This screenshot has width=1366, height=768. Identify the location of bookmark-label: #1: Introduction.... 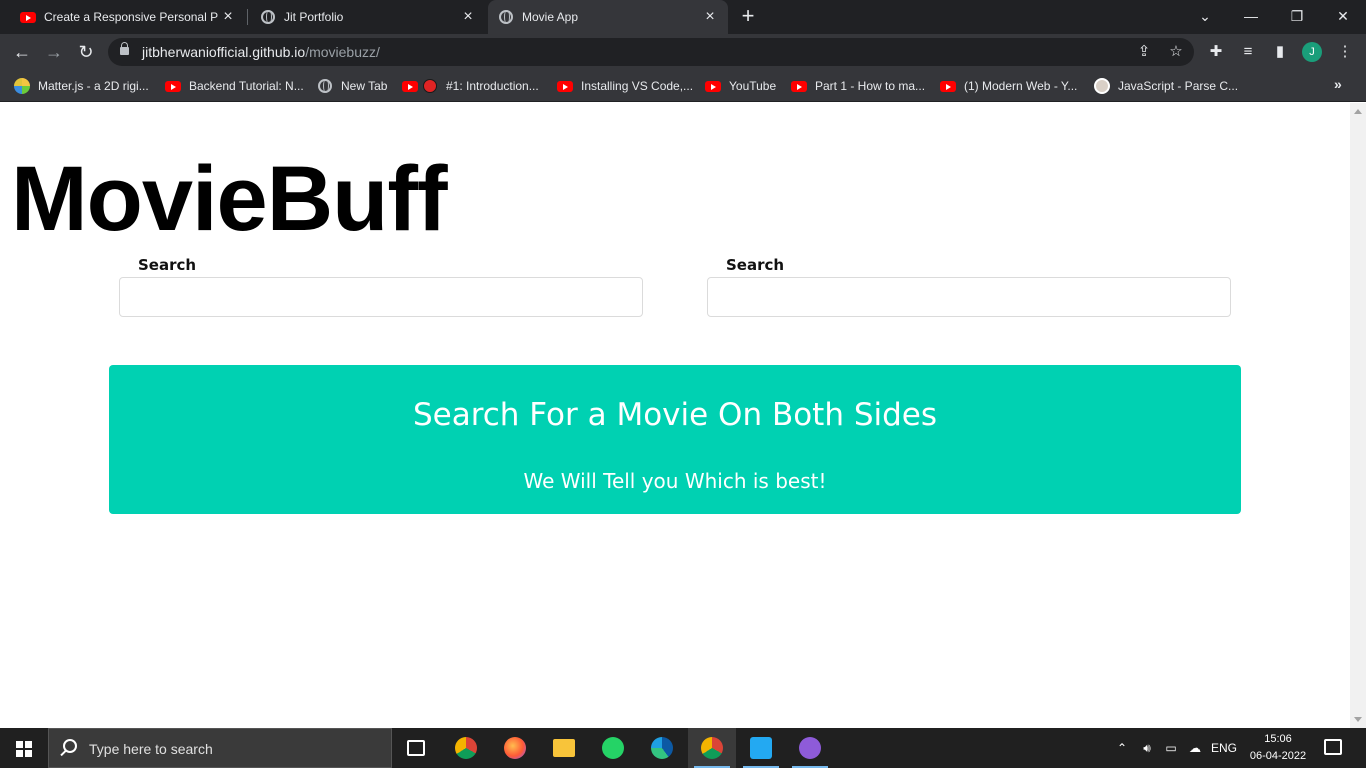
(492, 86).